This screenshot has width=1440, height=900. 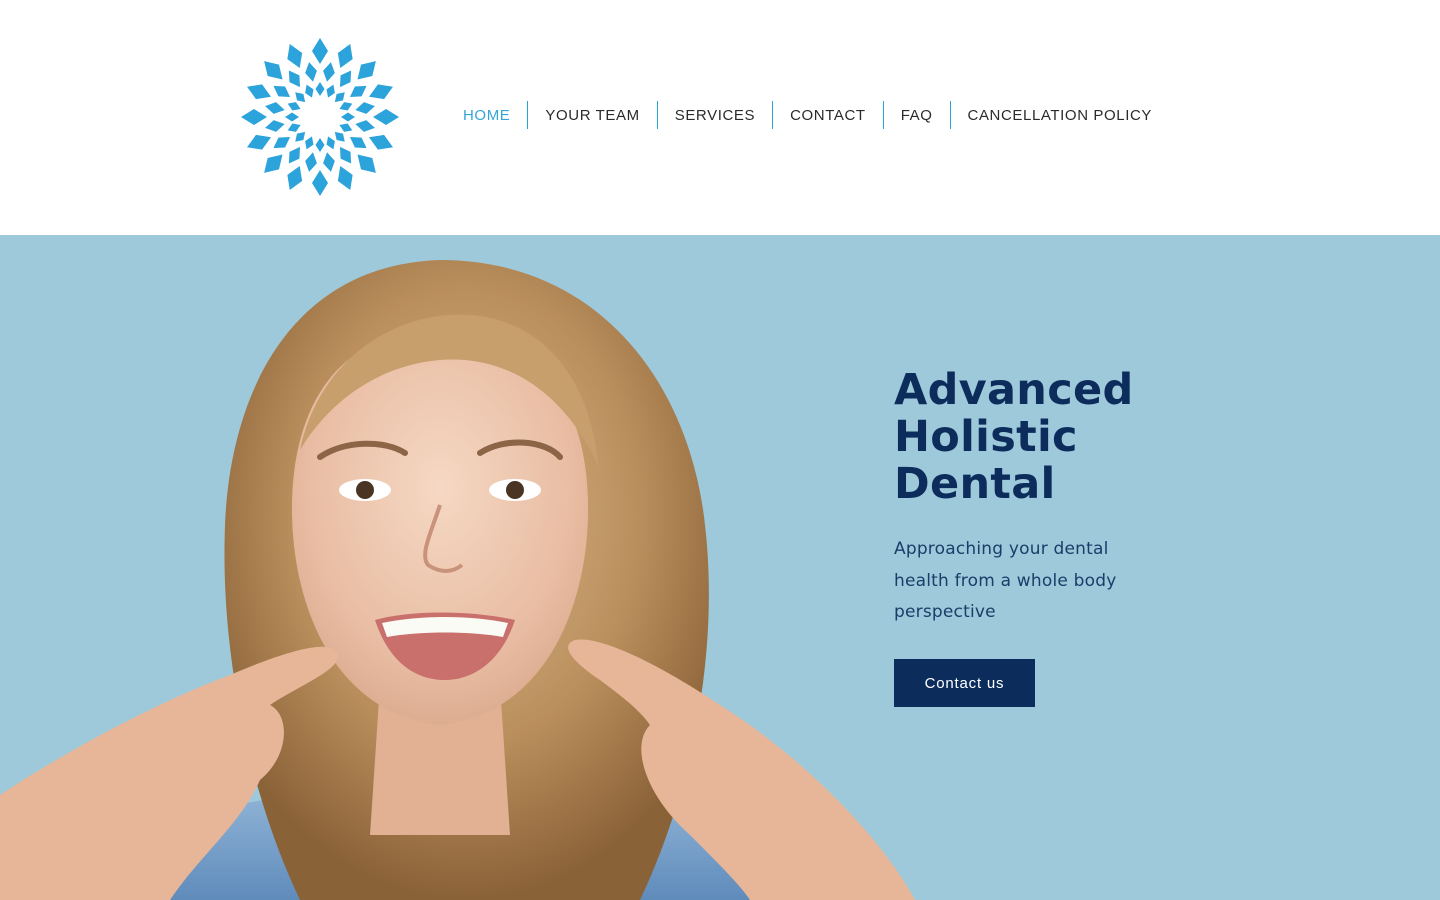 I want to click on hero-title-line-2: Holistic, so click(x=986, y=437).